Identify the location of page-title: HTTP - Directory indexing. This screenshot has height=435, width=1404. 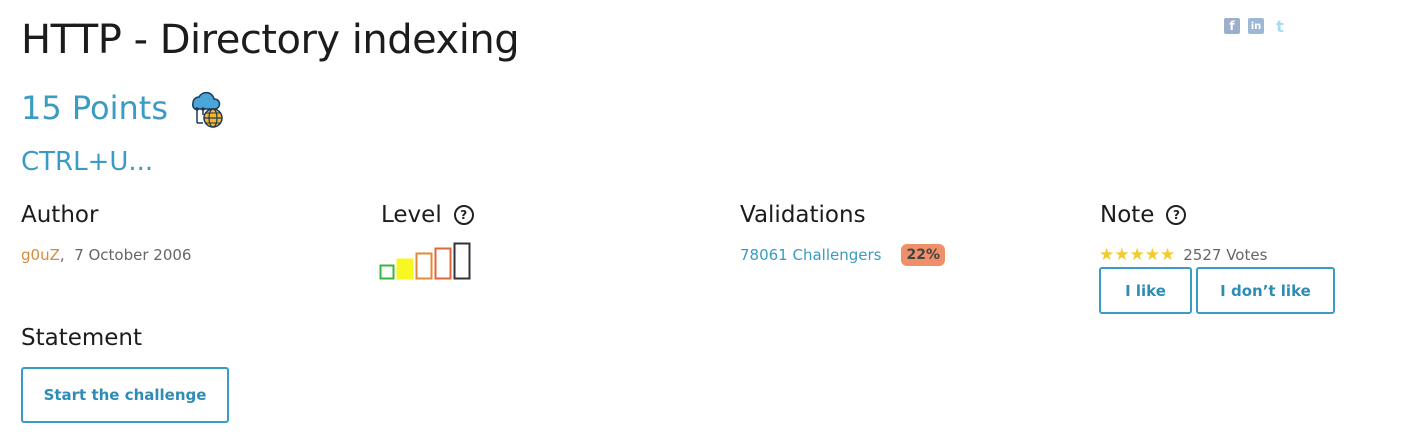
(270, 40).